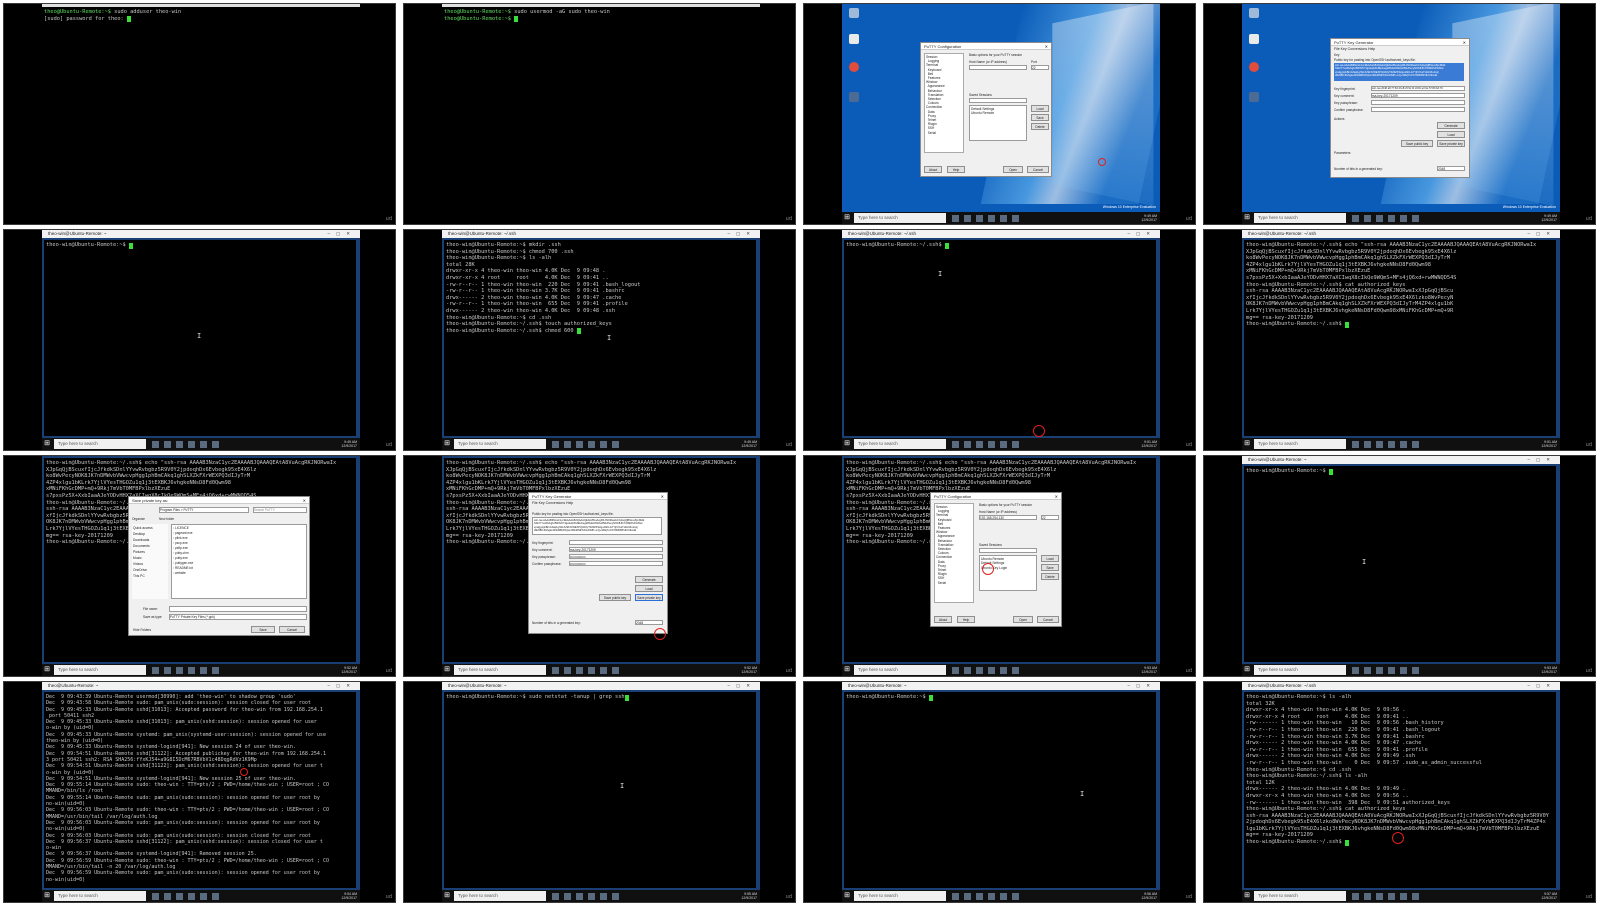 This screenshot has height=906, width=1600. I want to click on hide-folders-button: Hide Folders, so click(142, 630).